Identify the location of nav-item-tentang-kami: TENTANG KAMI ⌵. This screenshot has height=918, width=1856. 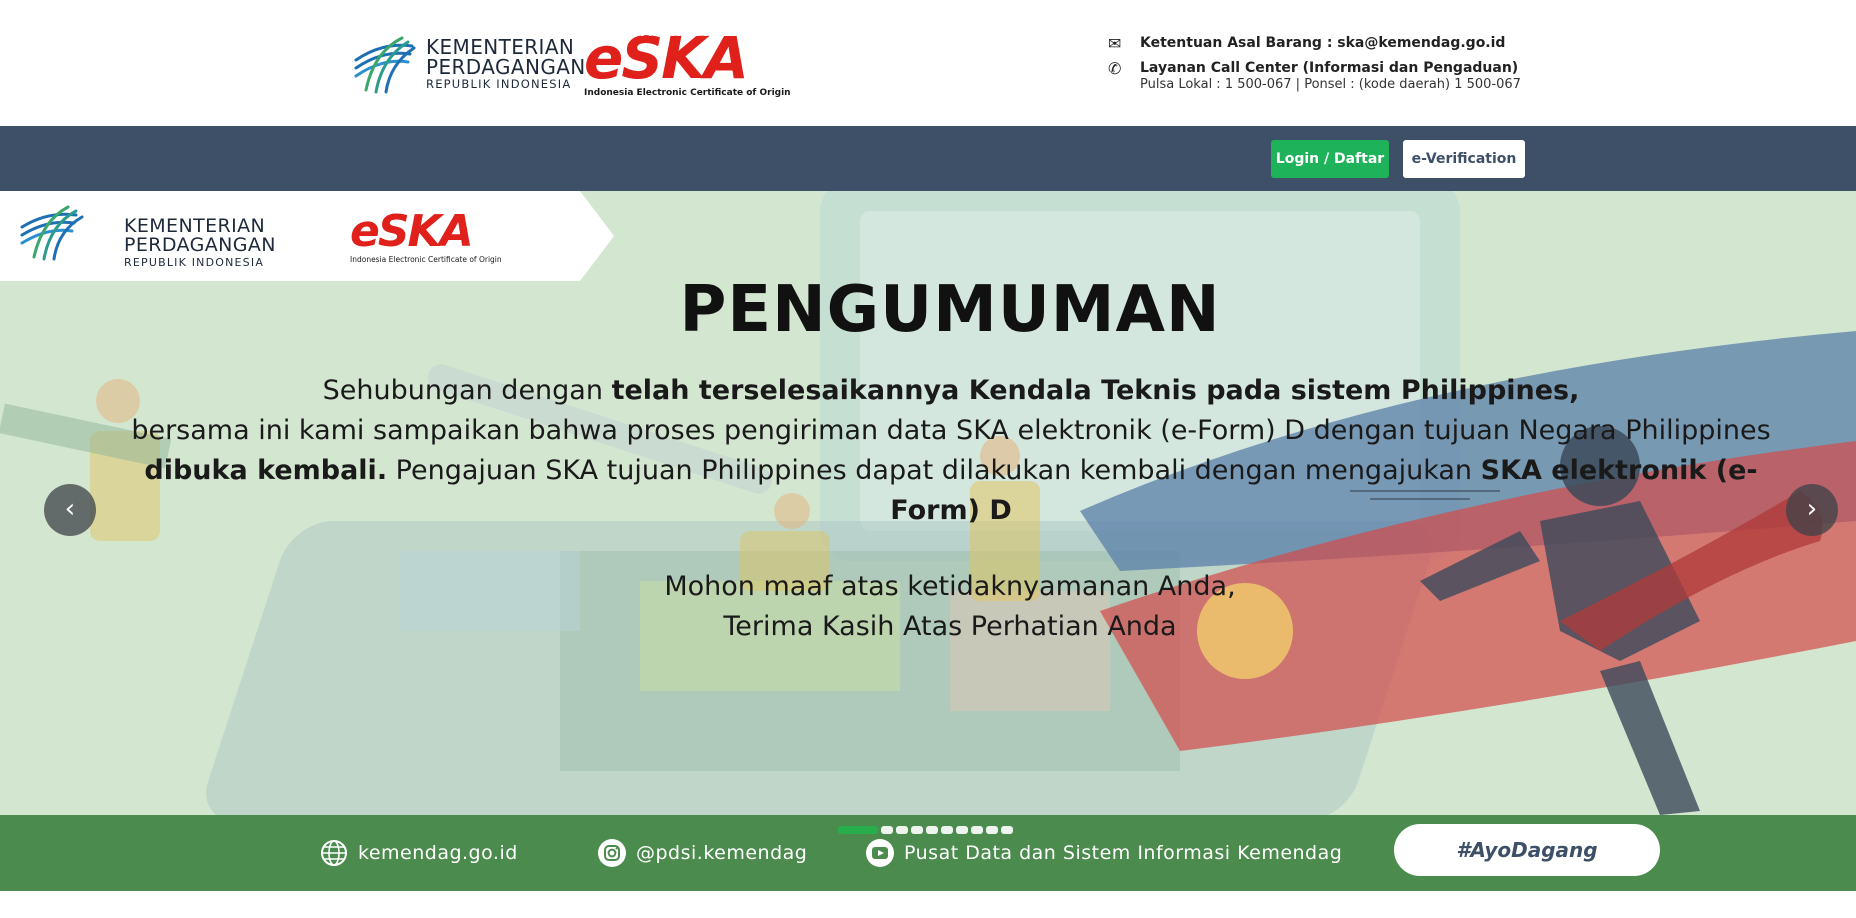
(519, 32).